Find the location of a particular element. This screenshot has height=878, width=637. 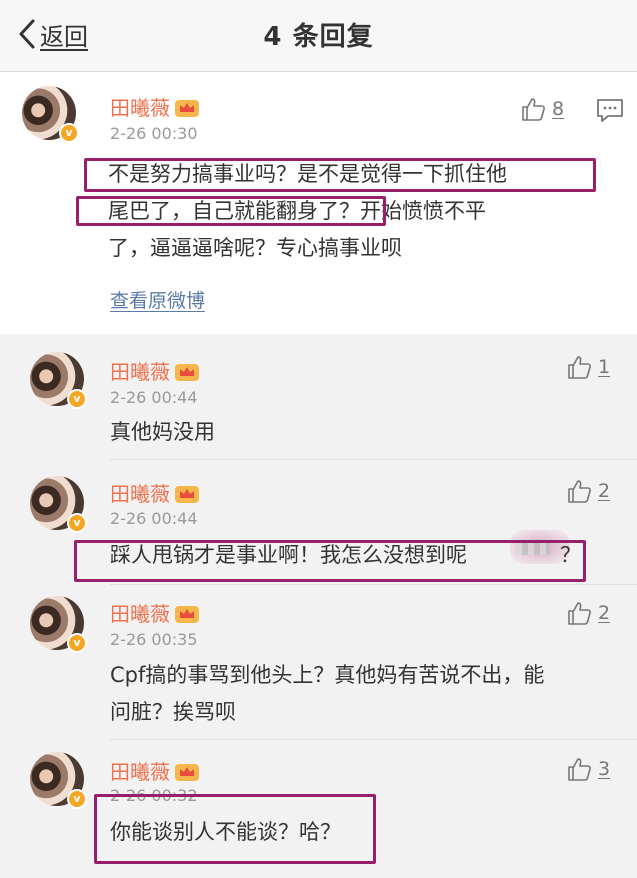

like-button: 8 is located at coordinates (542, 109).